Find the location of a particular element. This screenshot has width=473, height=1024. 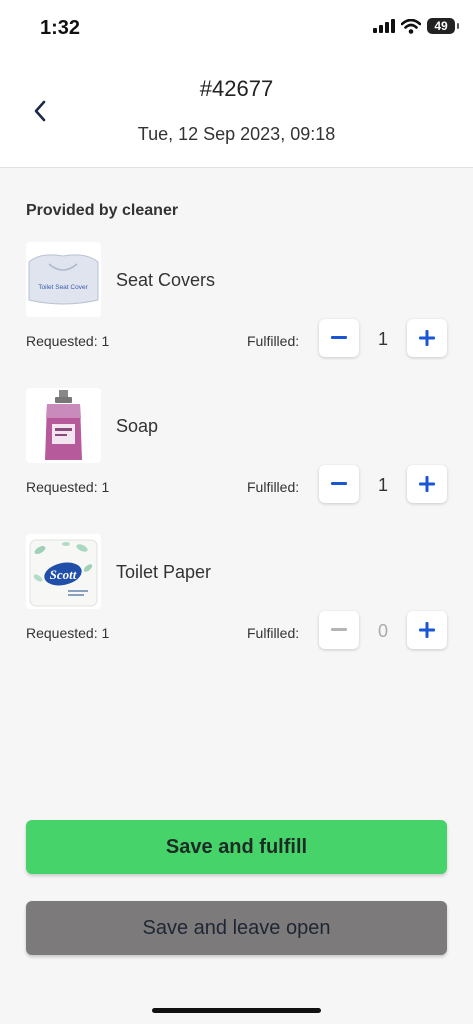

fulfilled-quantity: 0 is located at coordinates (382, 631).